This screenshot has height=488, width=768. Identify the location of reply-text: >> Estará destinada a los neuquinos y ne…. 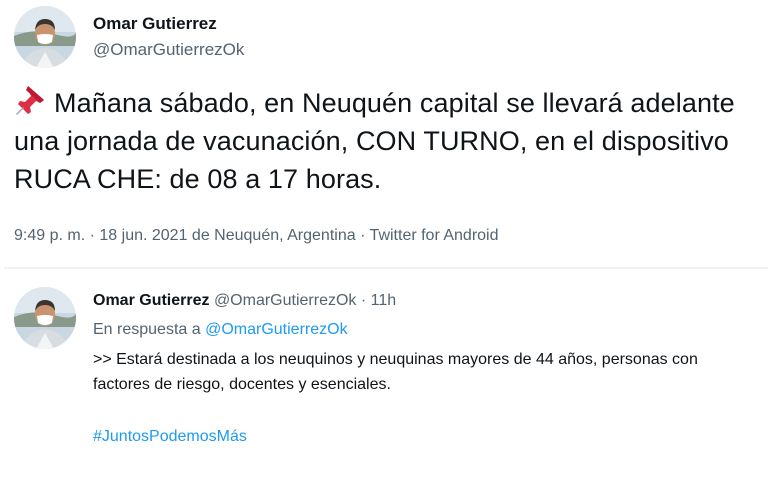
(395, 372).